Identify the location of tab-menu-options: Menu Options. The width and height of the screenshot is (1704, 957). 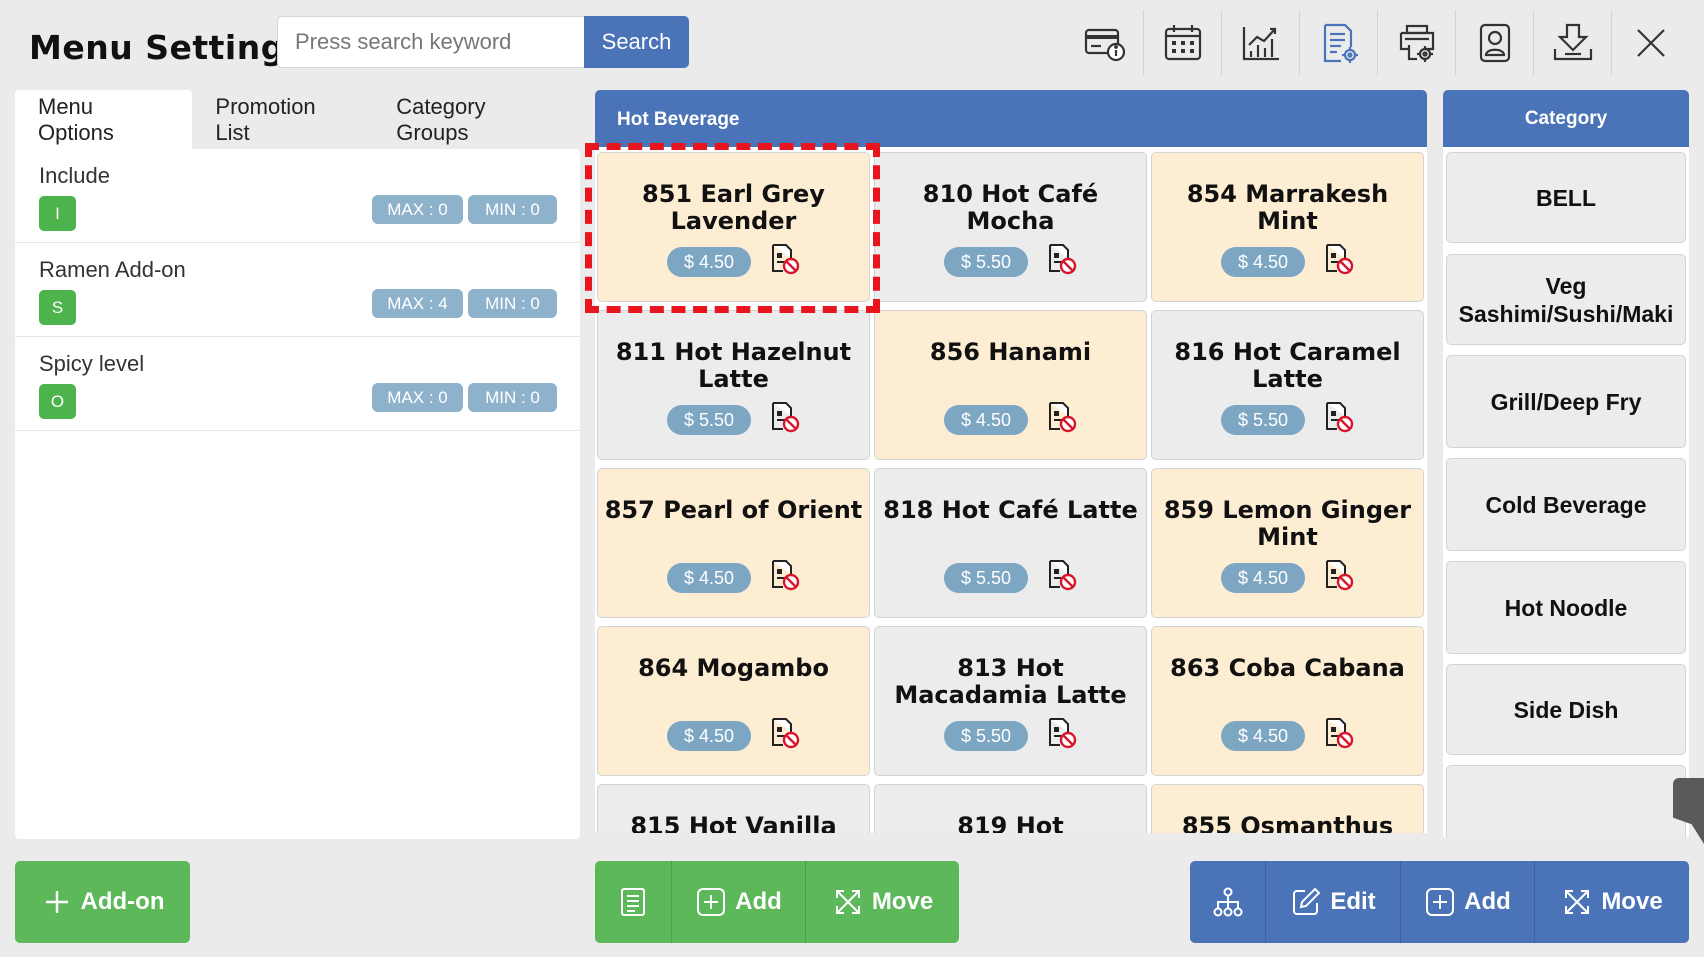
(104, 119).